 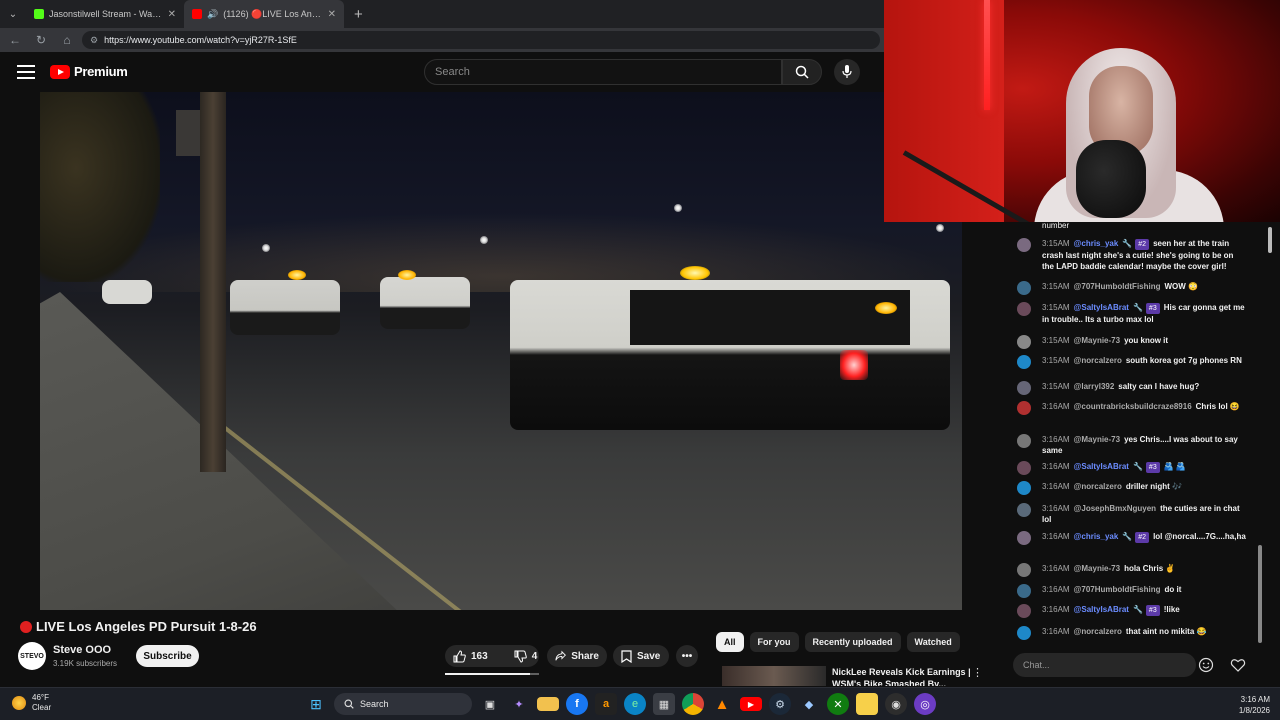 What do you see at coordinates (751, 704) in the screenshot?
I see `youtube-icon: ▶` at bounding box center [751, 704].